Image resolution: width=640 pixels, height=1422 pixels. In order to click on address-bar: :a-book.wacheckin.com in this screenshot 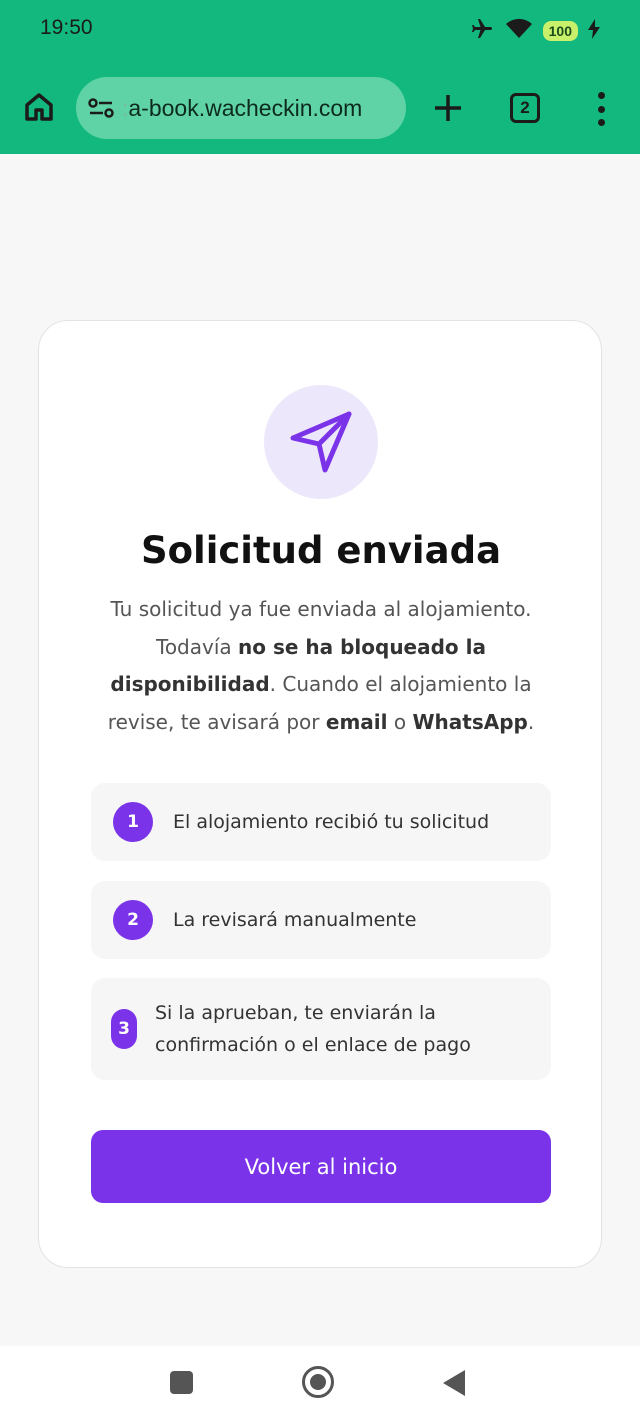, I will do `click(241, 108)`.